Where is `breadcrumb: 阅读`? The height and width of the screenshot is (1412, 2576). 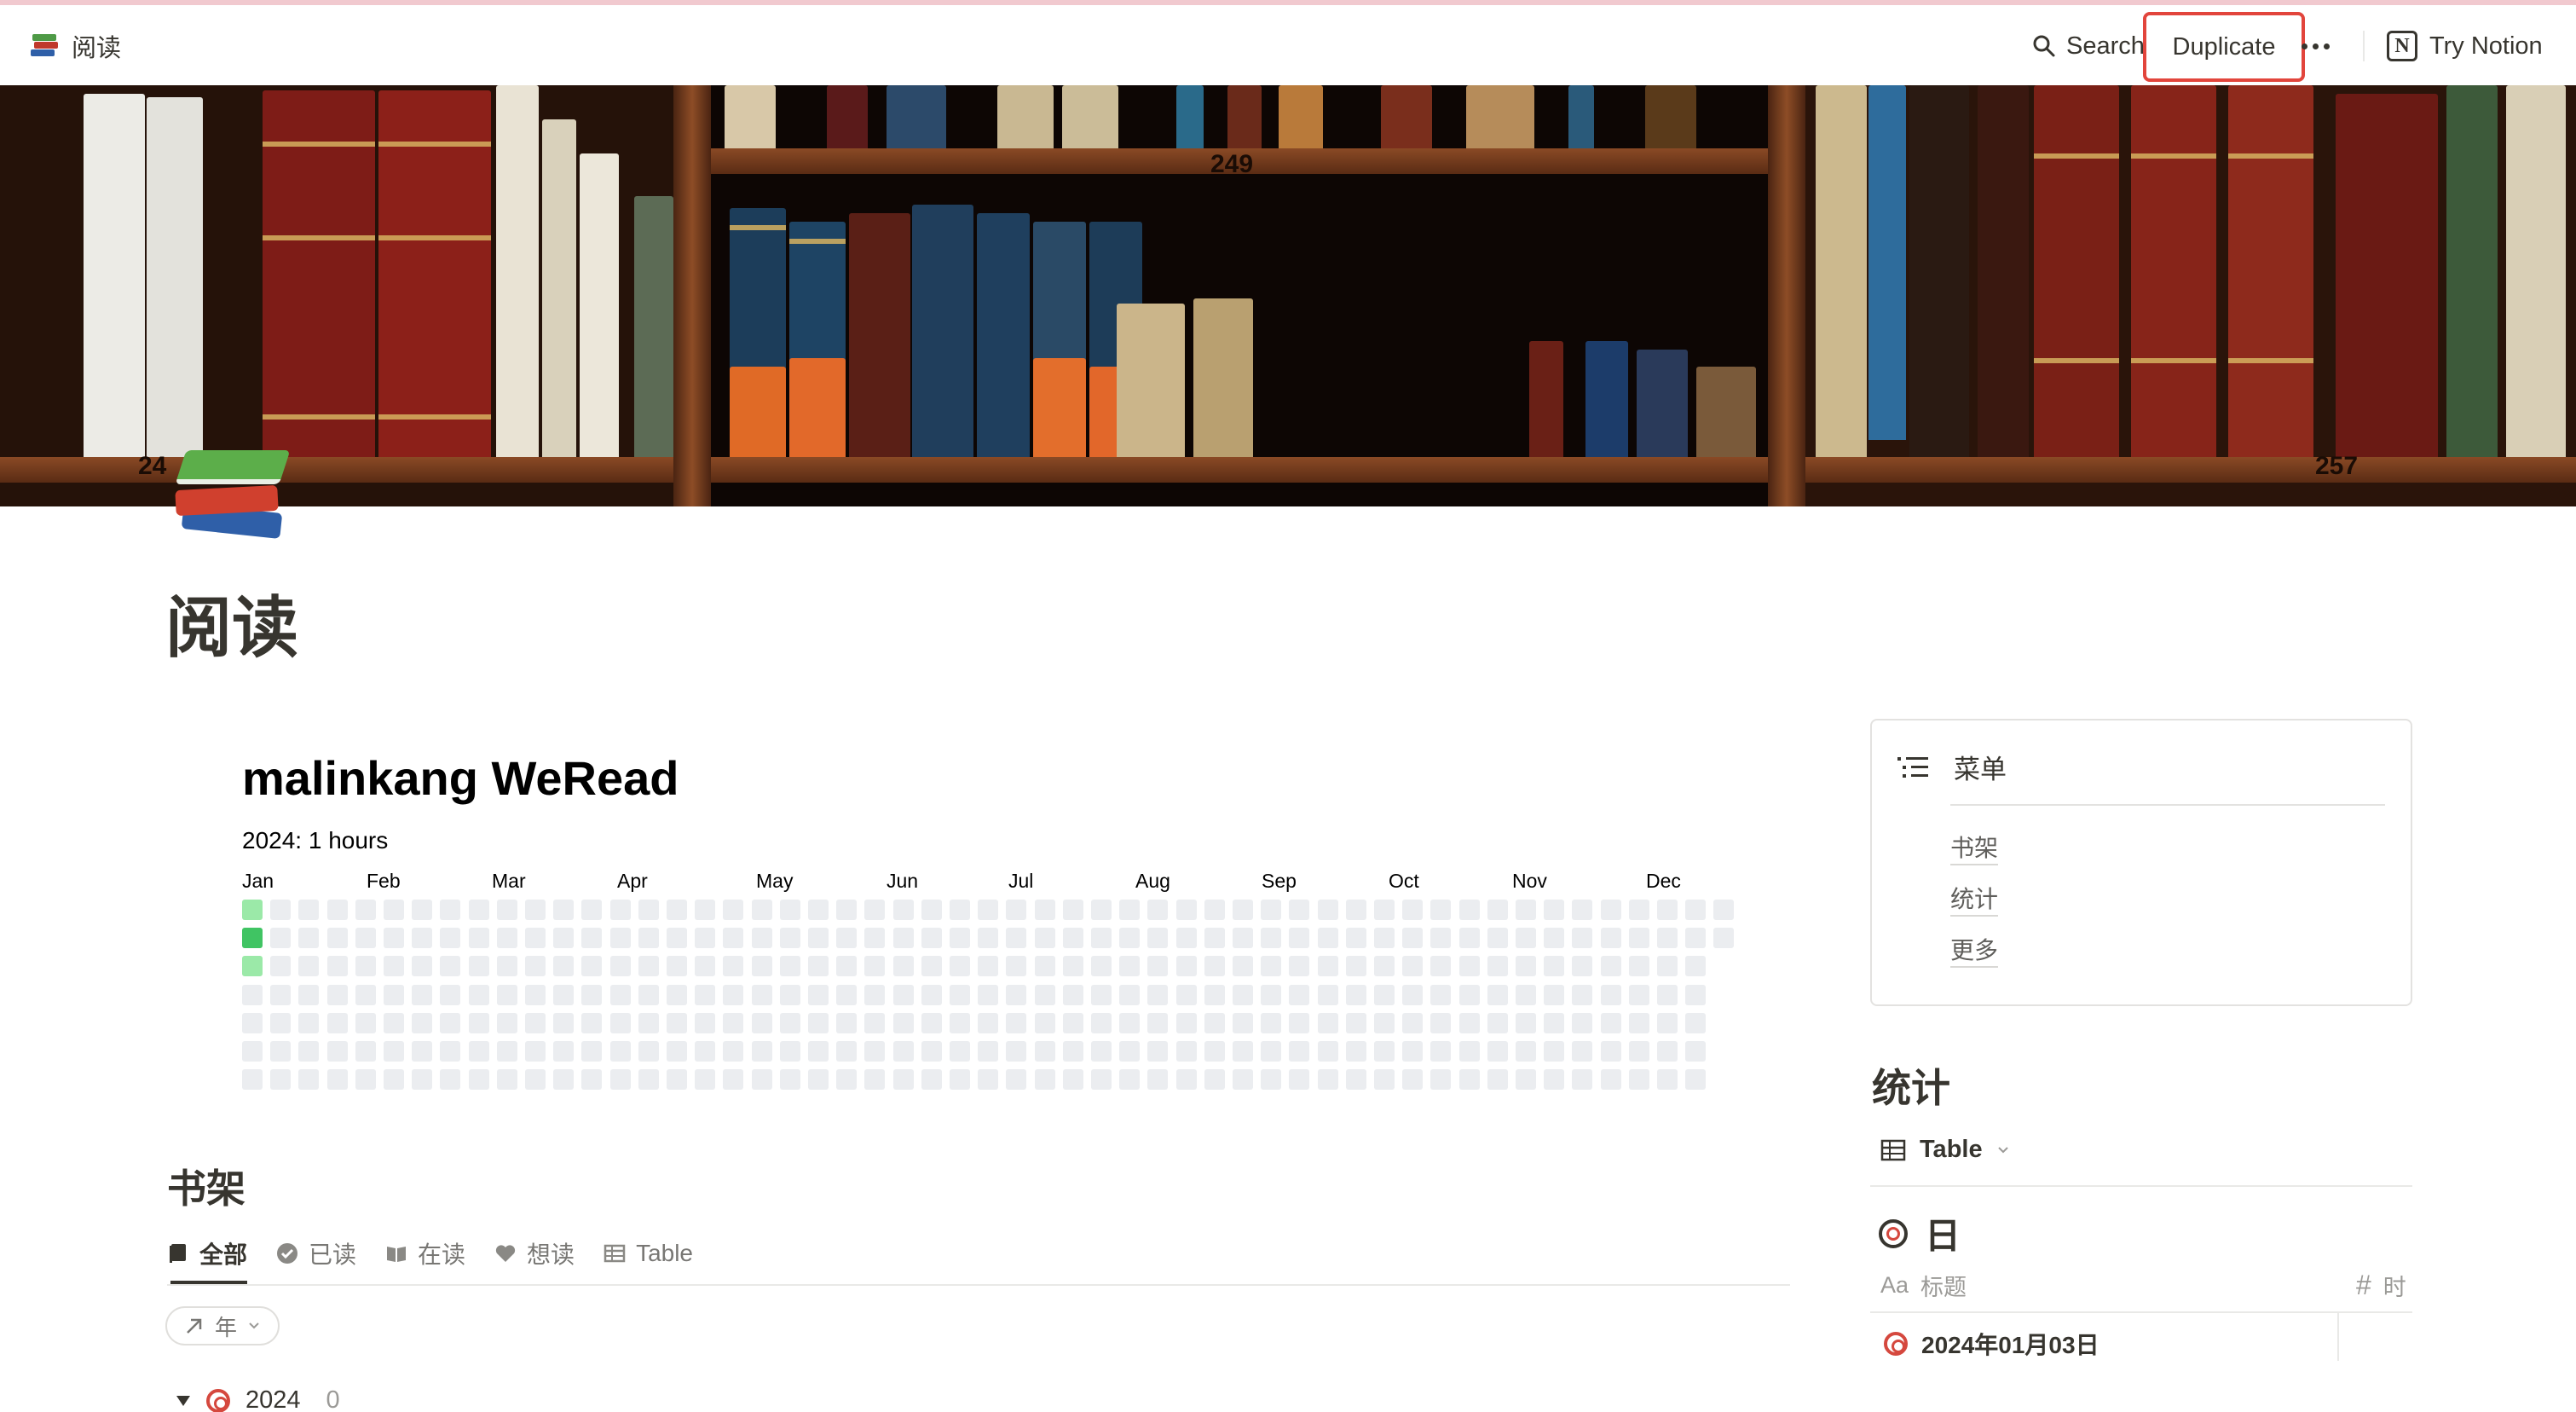
breadcrumb: 阅读 is located at coordinates (75, 46).